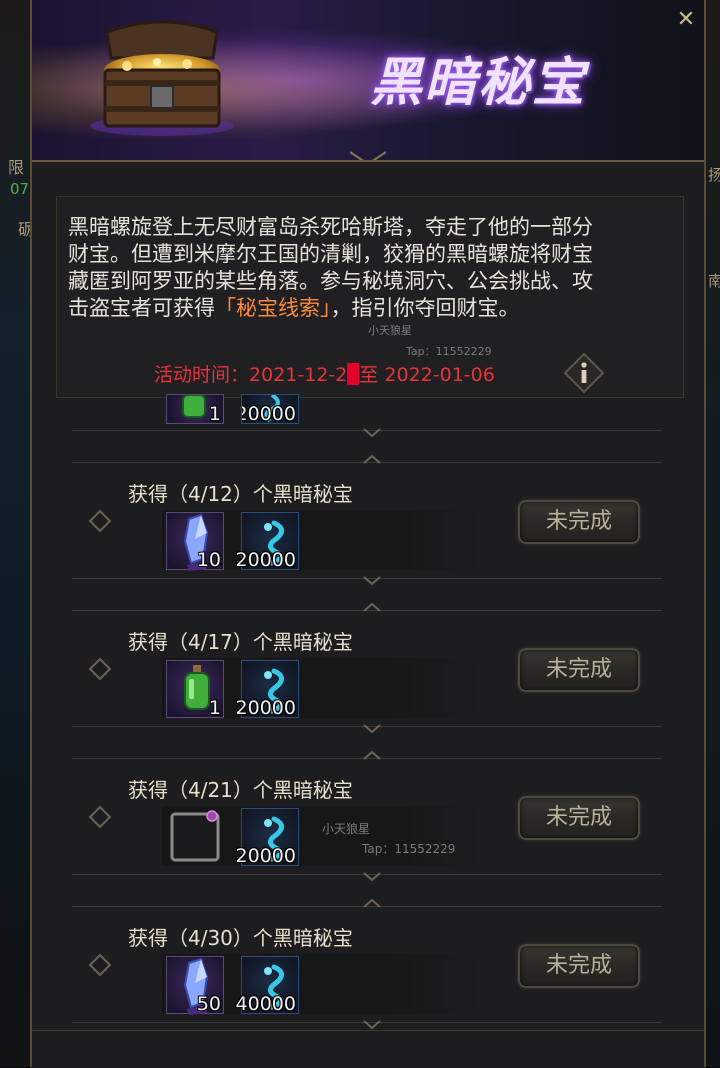 This screenshot has width=720, height=1068. What do you see at coordinates (195, 541) in the screenshot?
I see `reward-item: 10` at bounding box center [195, 541].